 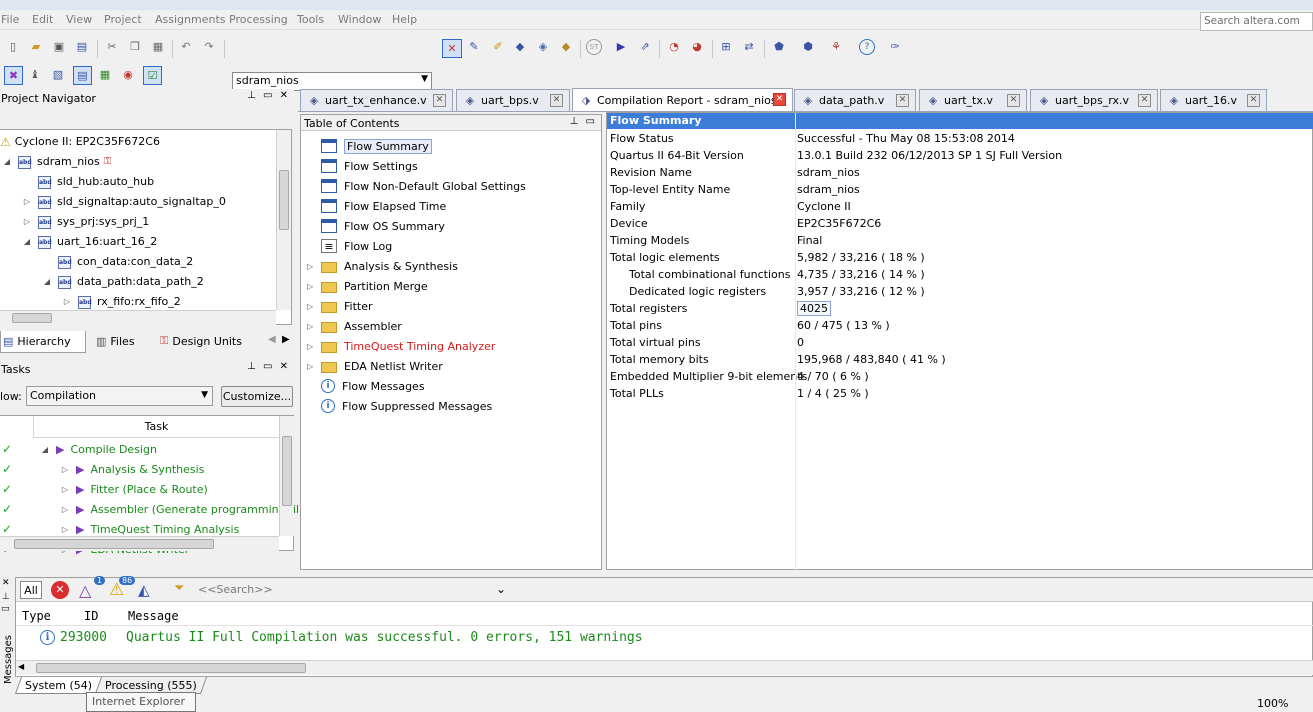 What do you see at coordinates (1256, 21) in the screenshot?
I see `search-altera-input: Search altera.com` at bounding box center [1256, 21].